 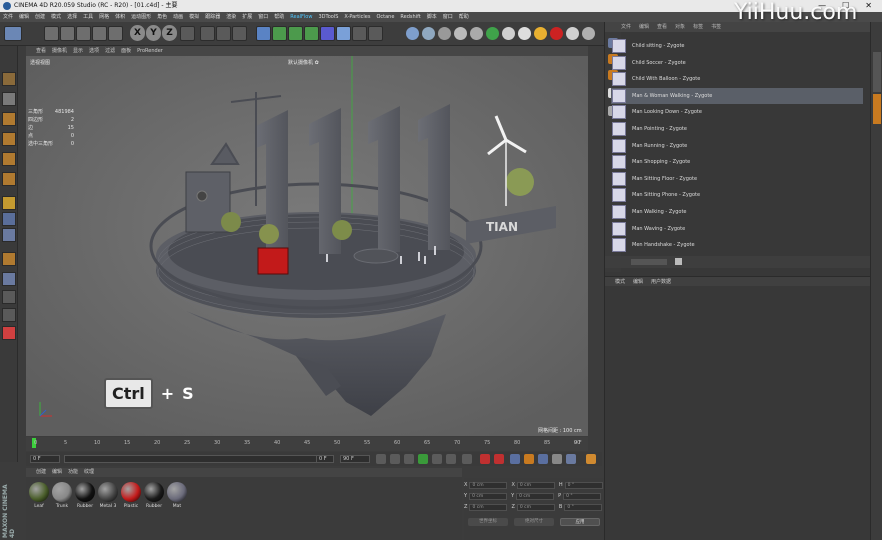 What do you see at coordinates (89, 472) in the screenshot?
I see `material-menu-item: 纹理` at bounding box center [89, 472].